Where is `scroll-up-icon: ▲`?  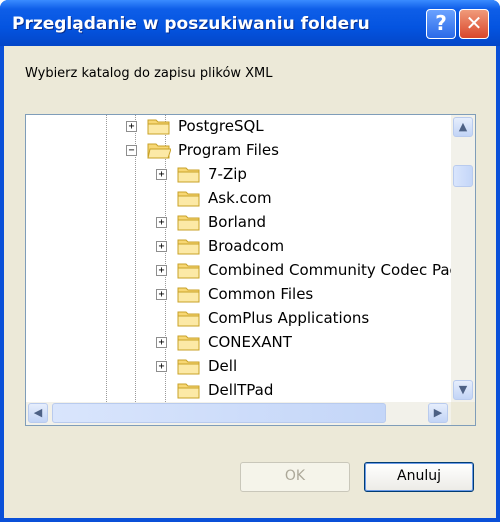
scroll-up-icon: ▲ is located at coordinates (463, 127).